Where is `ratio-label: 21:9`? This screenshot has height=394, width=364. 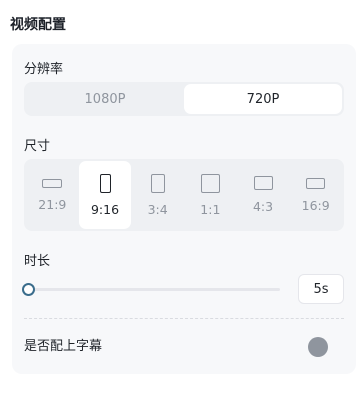 ratio-label: 21:9 is located at coordinates (52, 204).